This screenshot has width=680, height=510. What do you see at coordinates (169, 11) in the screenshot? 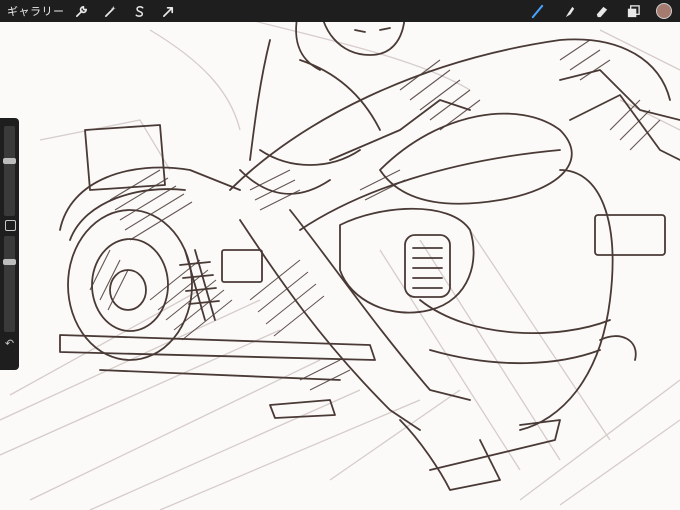
I see `transform-arrow-icon` at bounding box center [169, 11].